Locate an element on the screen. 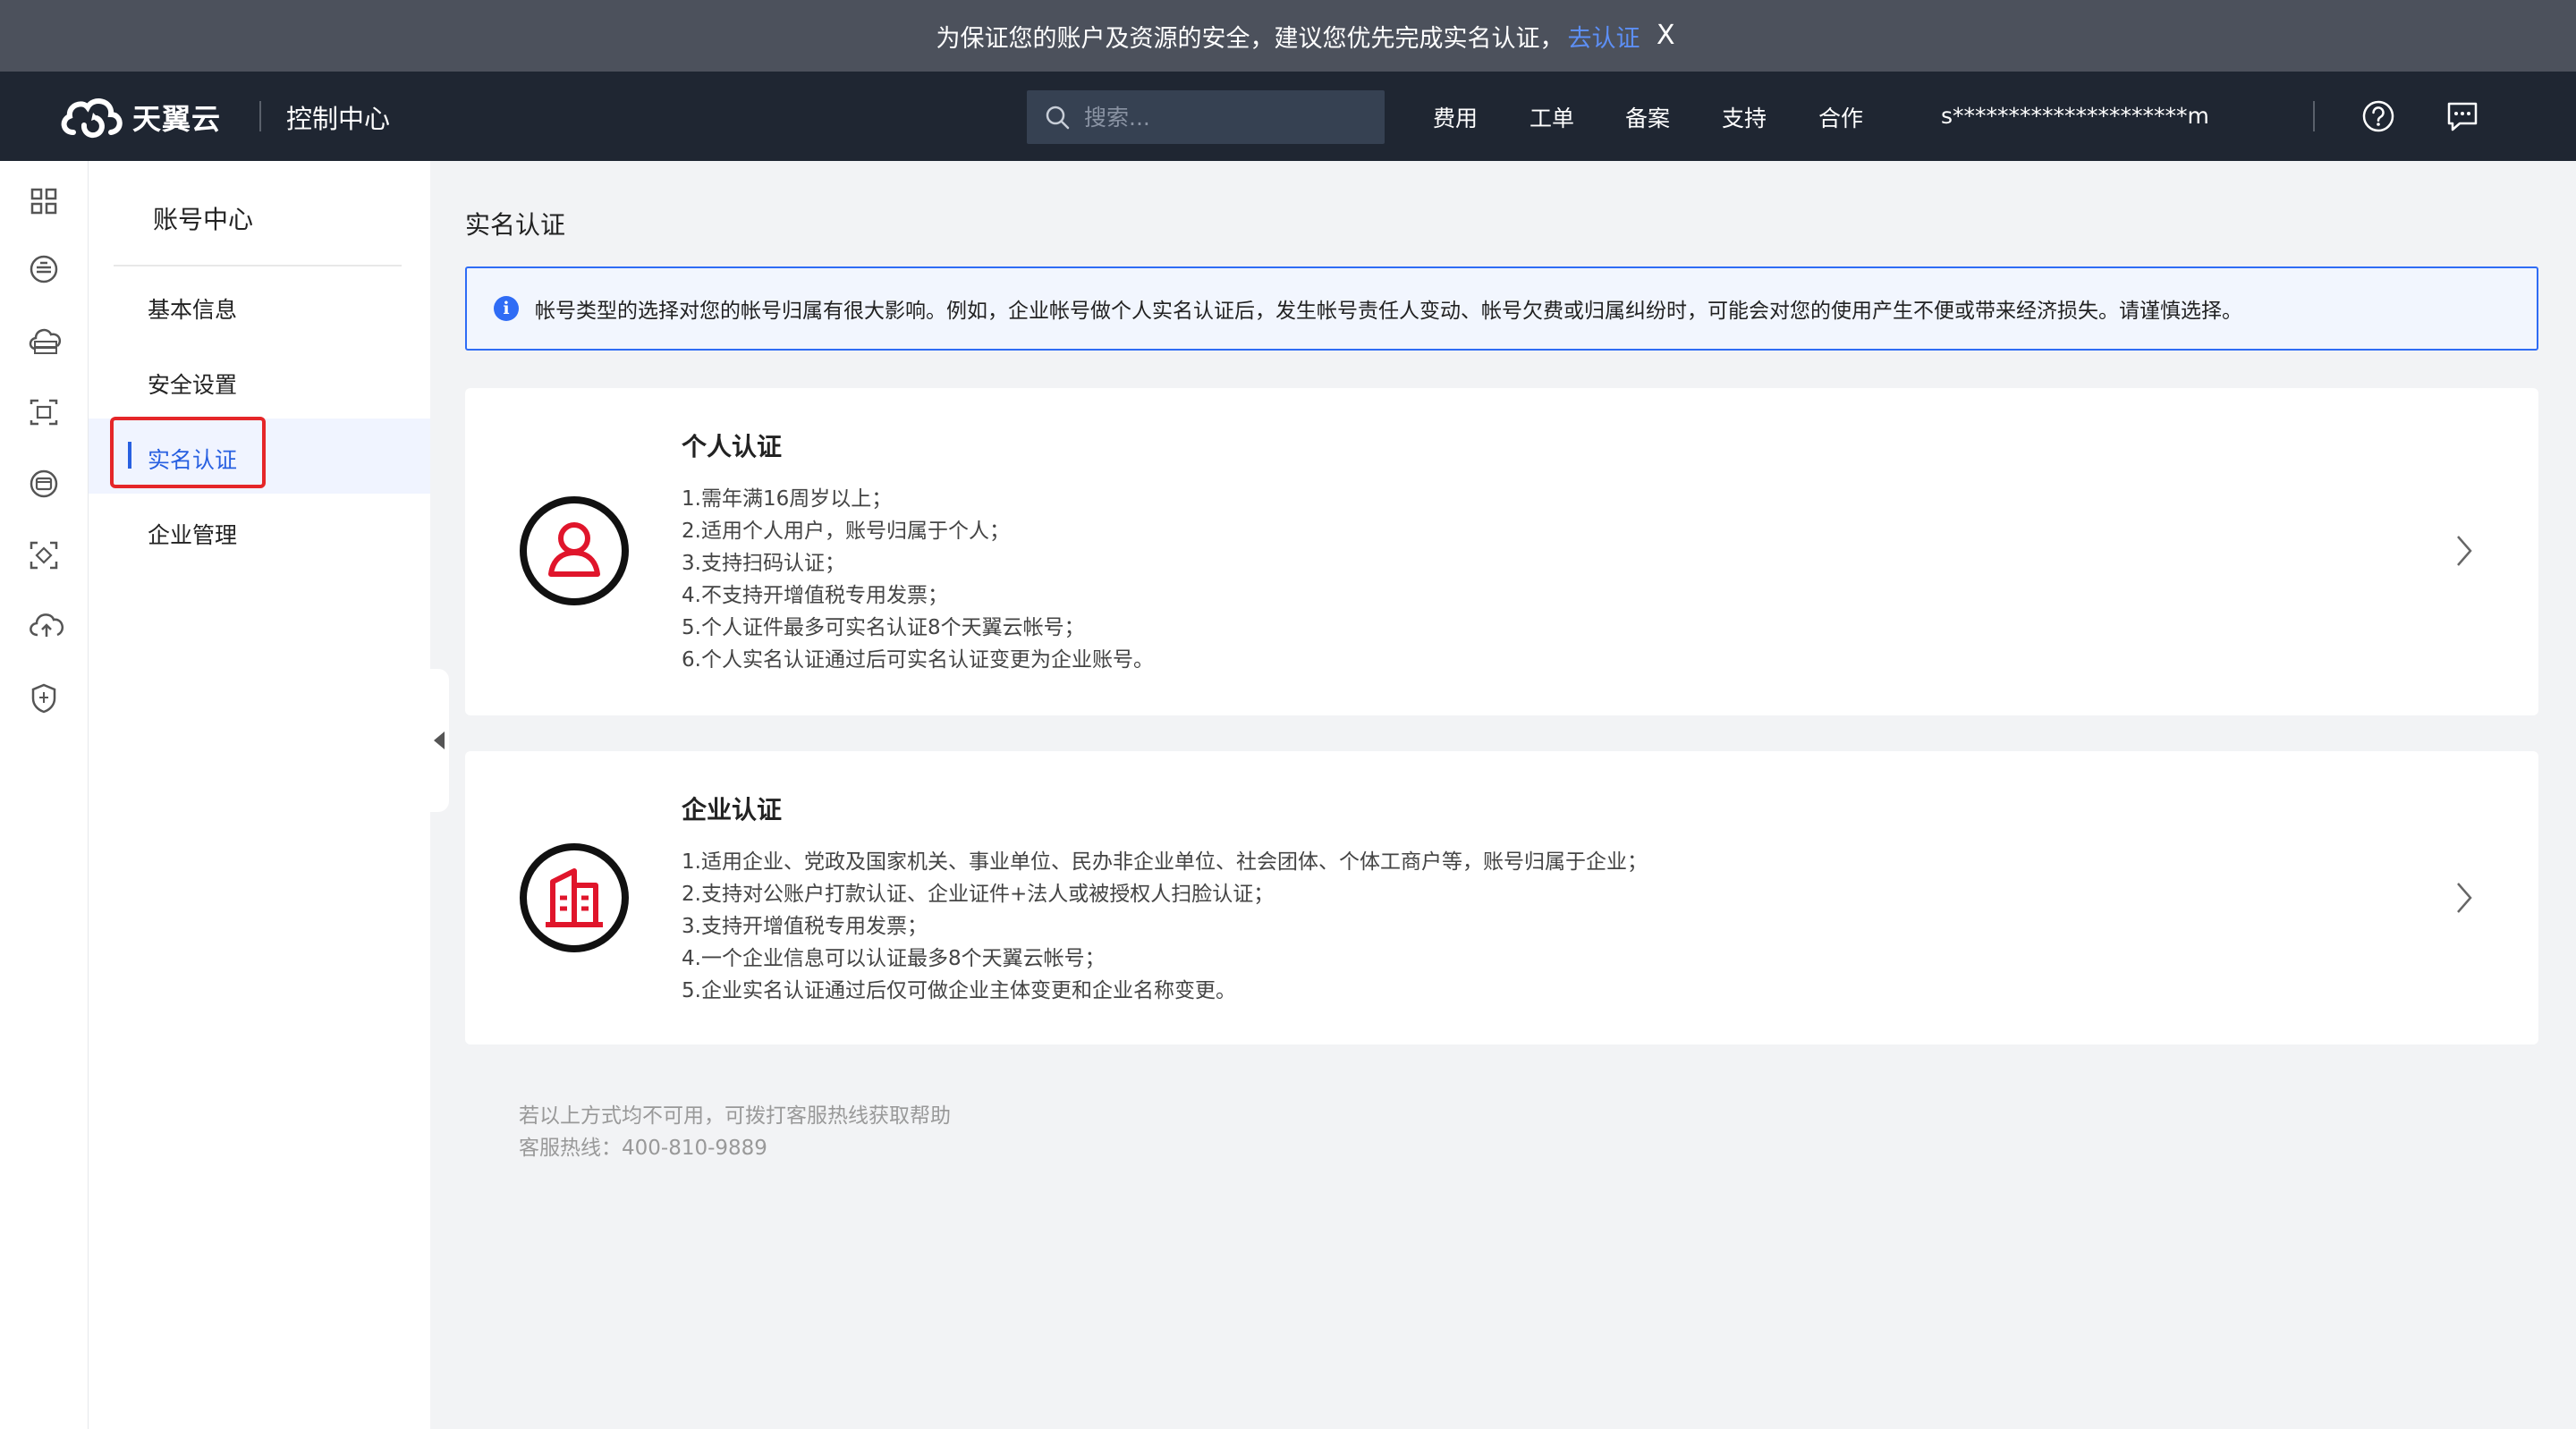  account-sidebar: 账号中心 基本信息 安全设置 实名认证 企业管理 is located at coordinates (259, 795).